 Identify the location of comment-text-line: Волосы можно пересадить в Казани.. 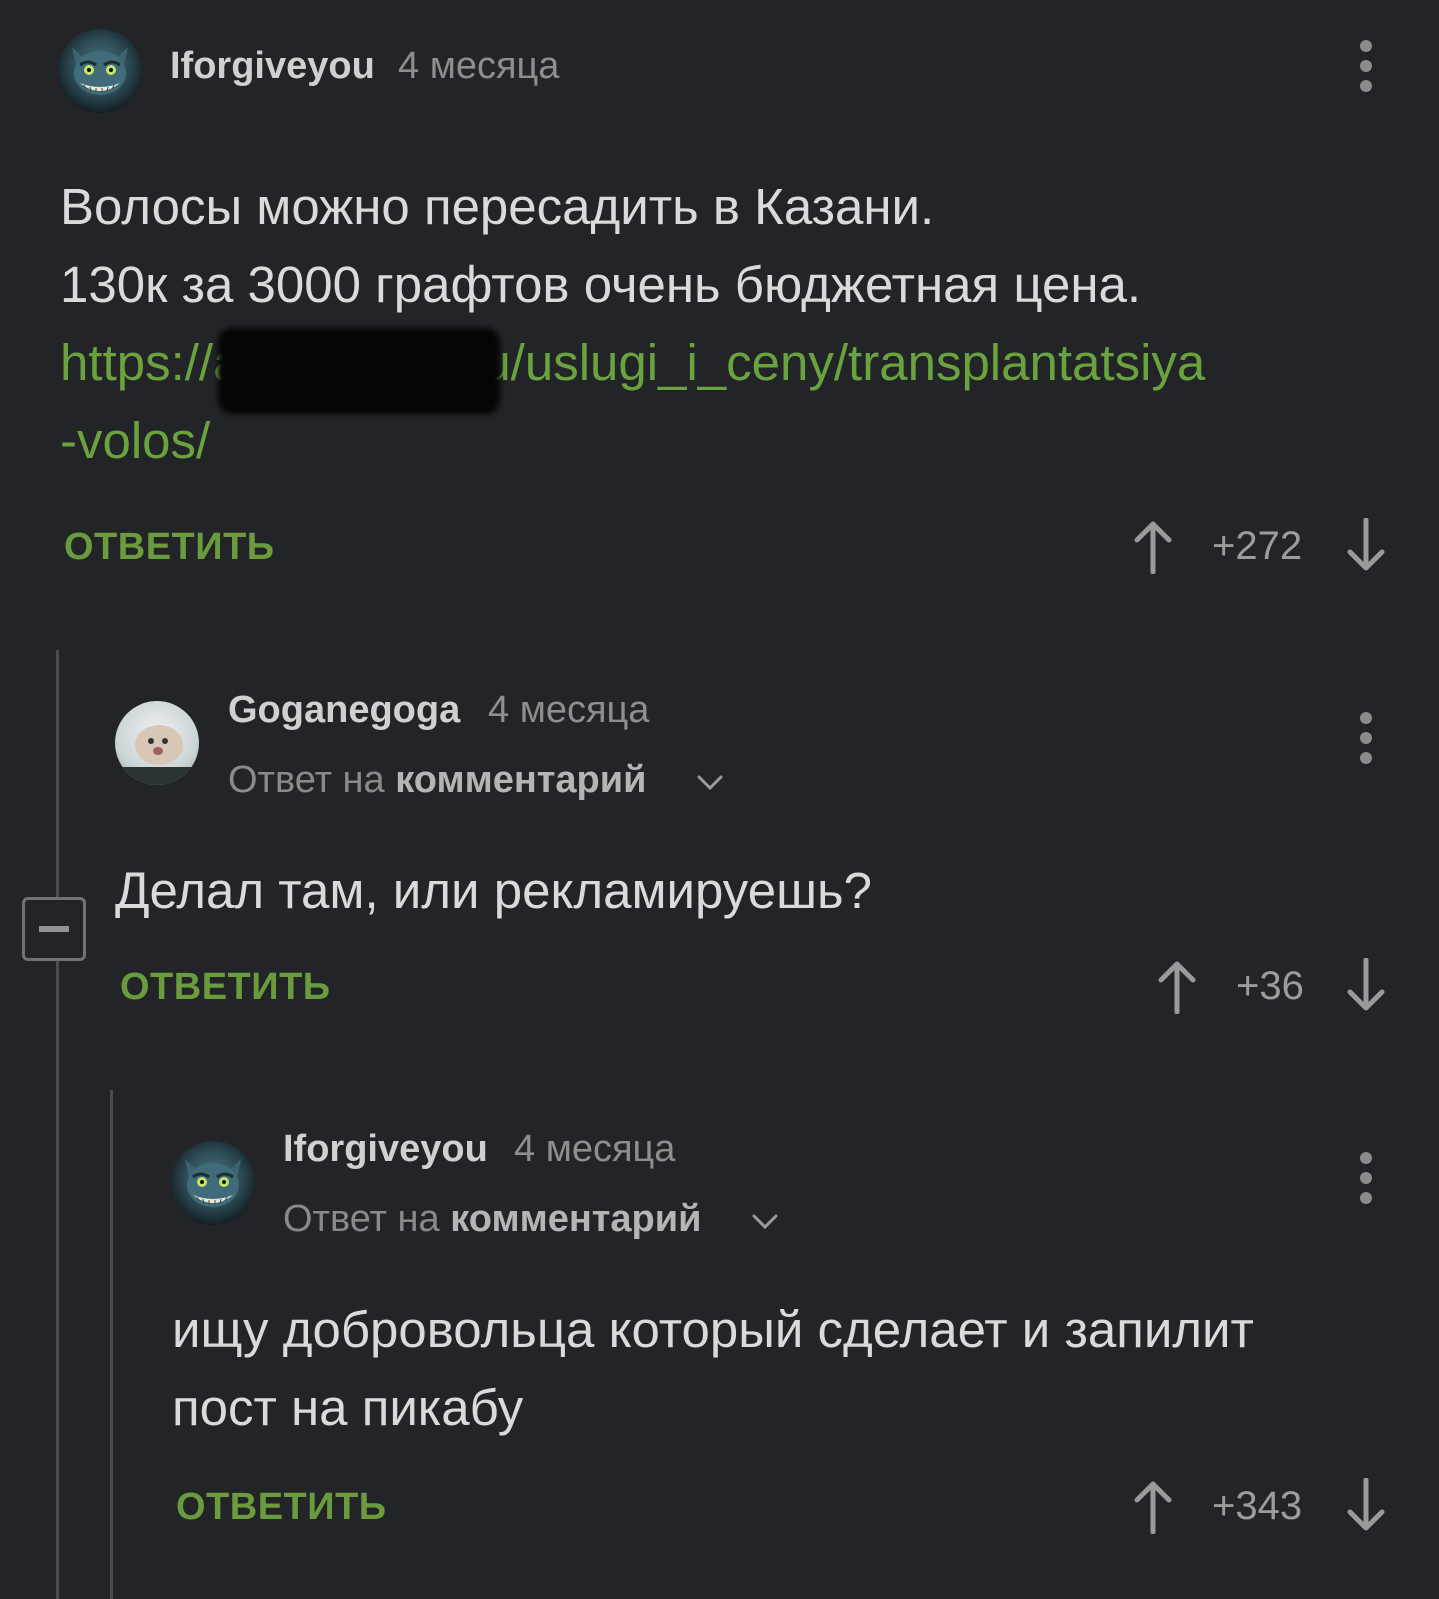
(497, 206).